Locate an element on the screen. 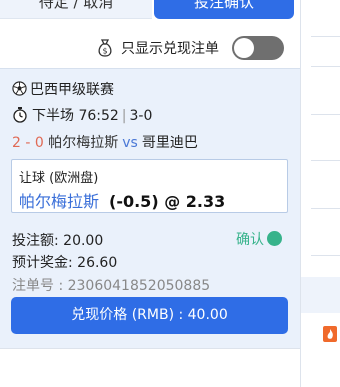  cashout-filter-row: $ 只显示兑现注单 is located at coordinates (150, 47).